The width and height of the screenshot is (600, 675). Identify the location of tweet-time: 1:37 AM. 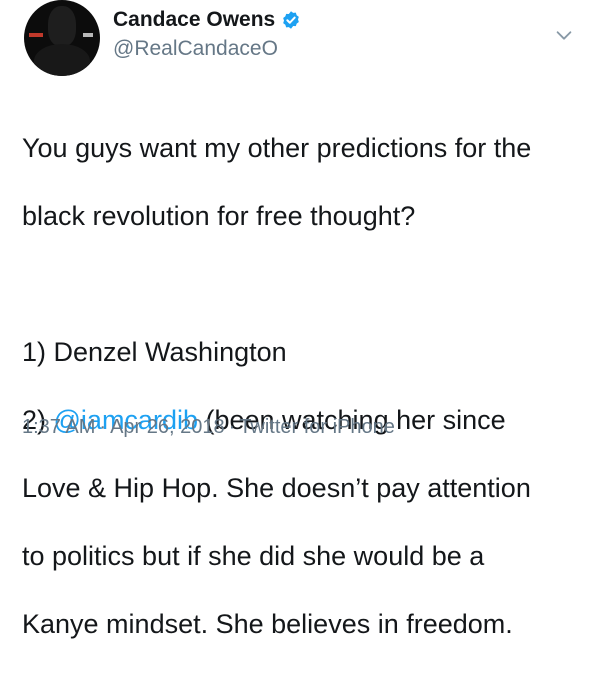
(58, 427).